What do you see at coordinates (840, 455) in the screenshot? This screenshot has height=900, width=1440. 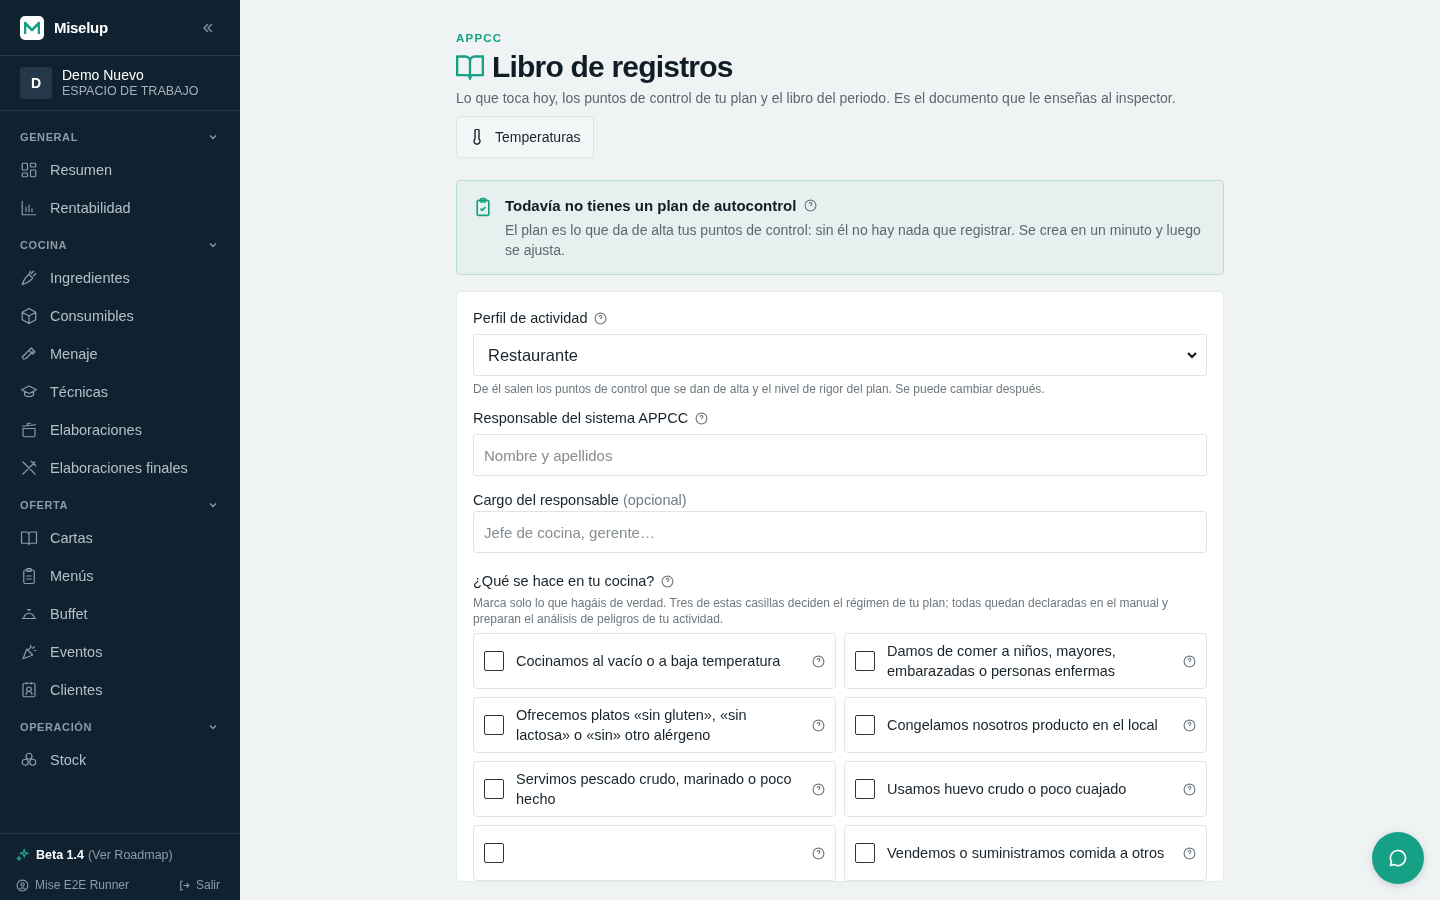 I see `responsible-name-input: Nombre y apellidos` at bounding box center [840, 455].